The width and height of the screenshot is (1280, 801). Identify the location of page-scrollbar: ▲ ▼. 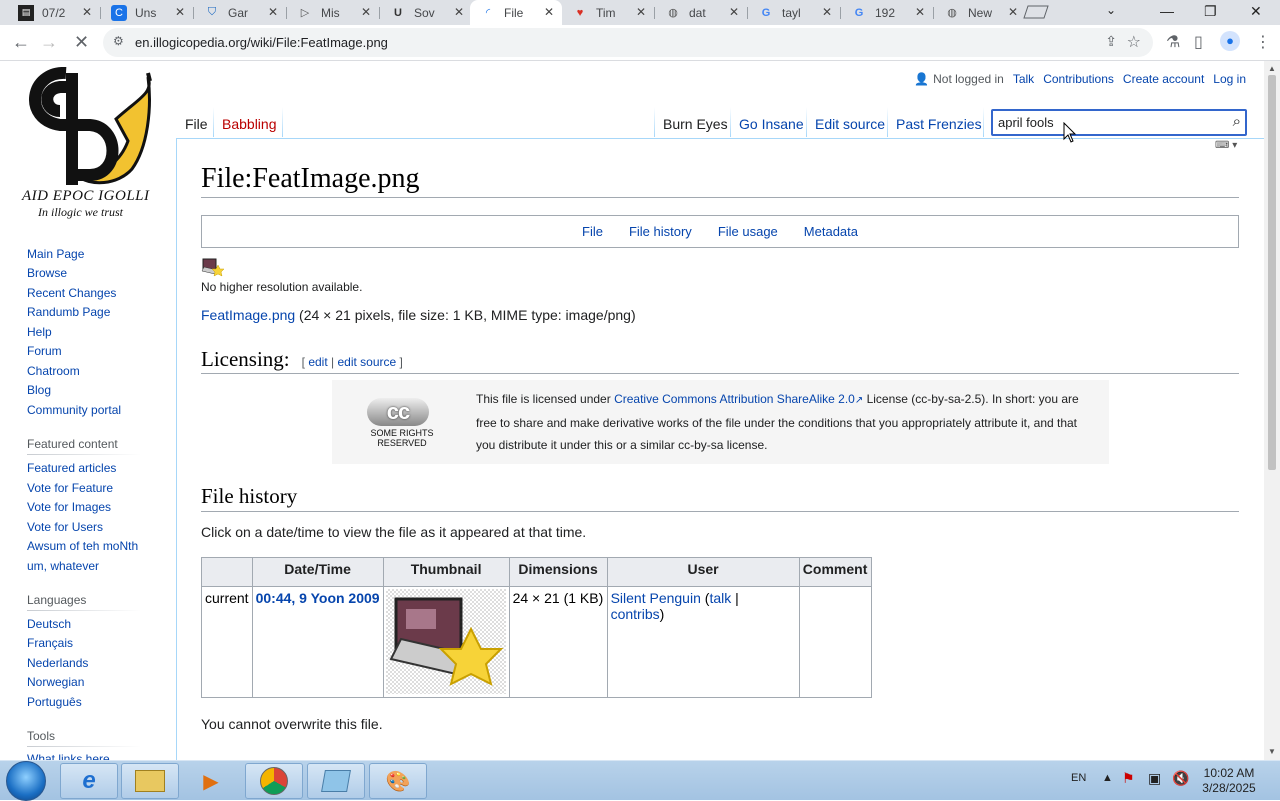
(1272, 410).